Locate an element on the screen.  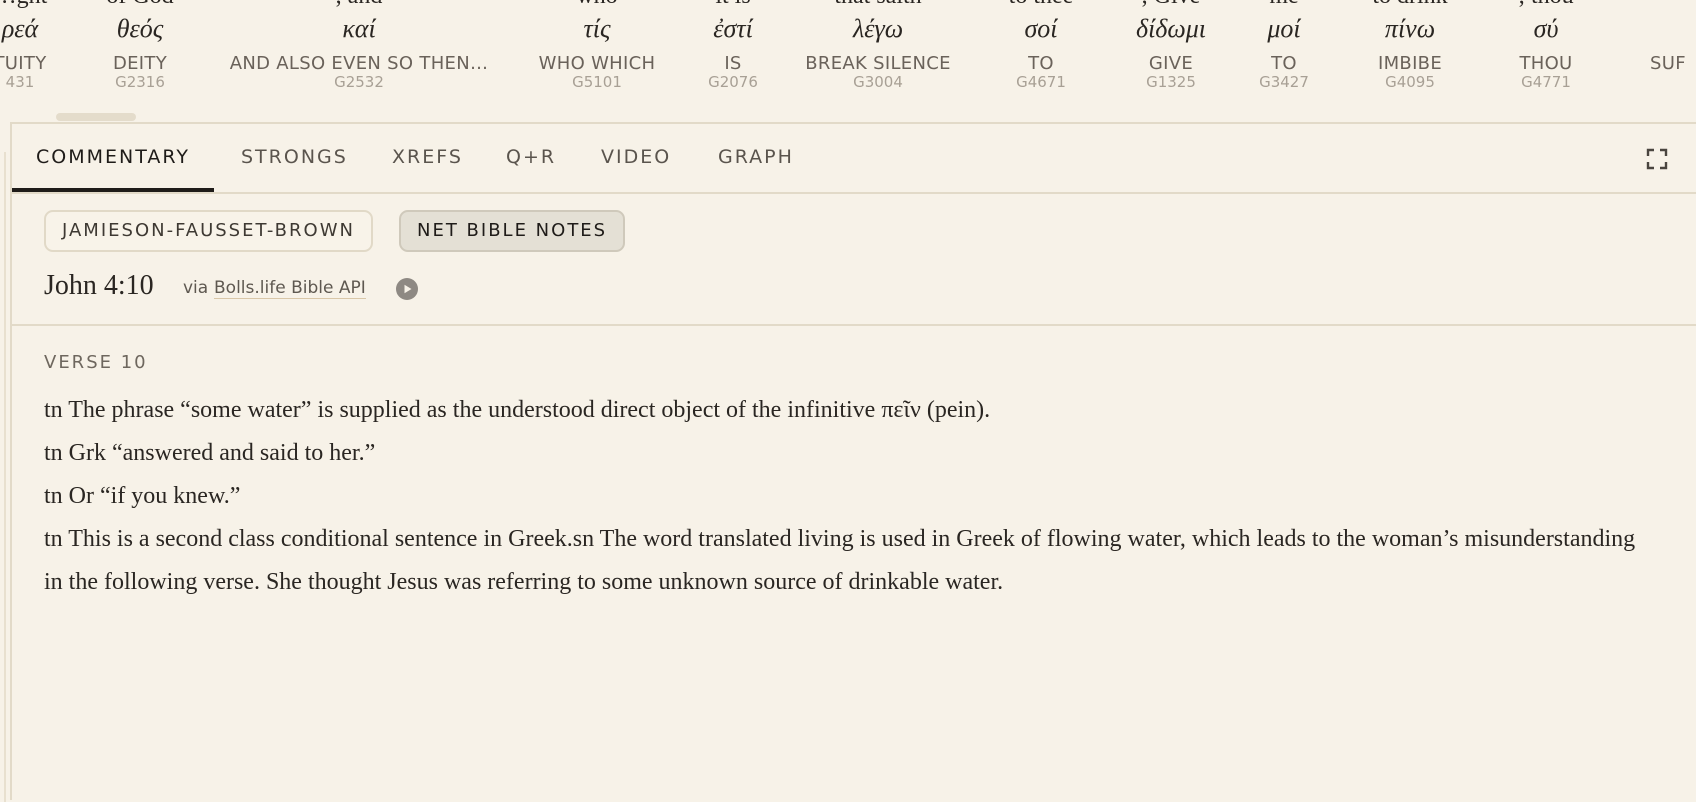
word-greek: σύ is located at coordinates (1546, 28).